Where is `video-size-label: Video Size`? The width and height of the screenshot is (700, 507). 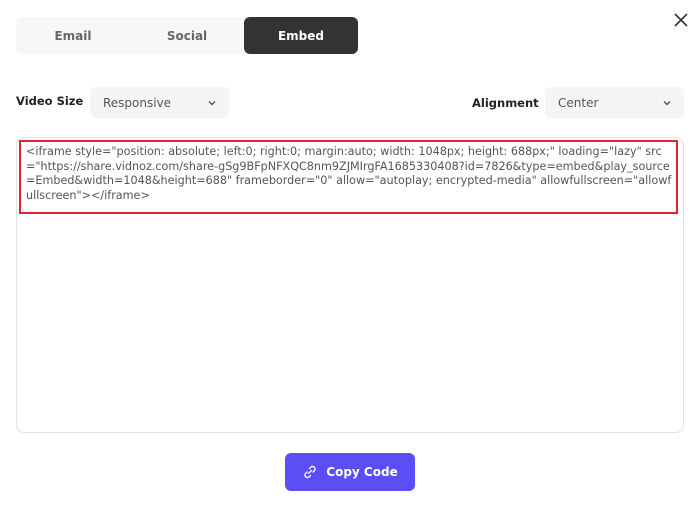
video-size-label: Video Size is located at coordinates (50, 101).